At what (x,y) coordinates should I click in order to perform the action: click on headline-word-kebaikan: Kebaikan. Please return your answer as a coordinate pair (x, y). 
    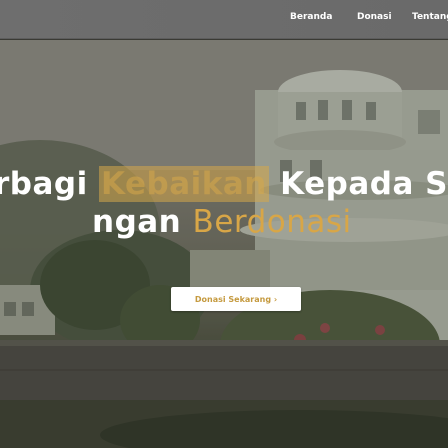
    Looking at the image, I should click on (184, 184).